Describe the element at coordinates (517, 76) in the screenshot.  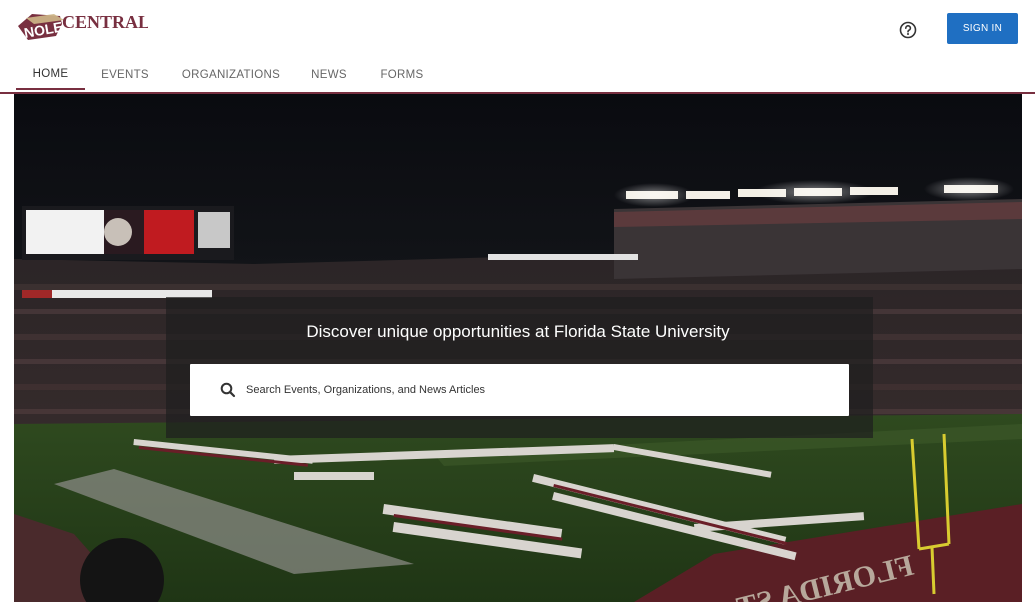
I see `main-nav: HOME EVENTS ORGANIZATIONS NEWS FORMS` at that location.